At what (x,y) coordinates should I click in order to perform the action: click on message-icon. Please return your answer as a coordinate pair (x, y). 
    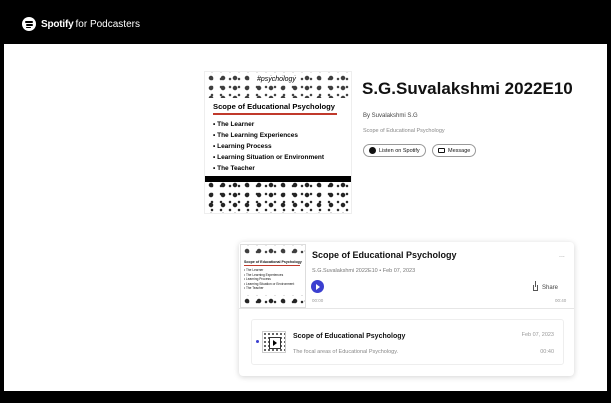
    Looking at the image, I should click on (441, 150).